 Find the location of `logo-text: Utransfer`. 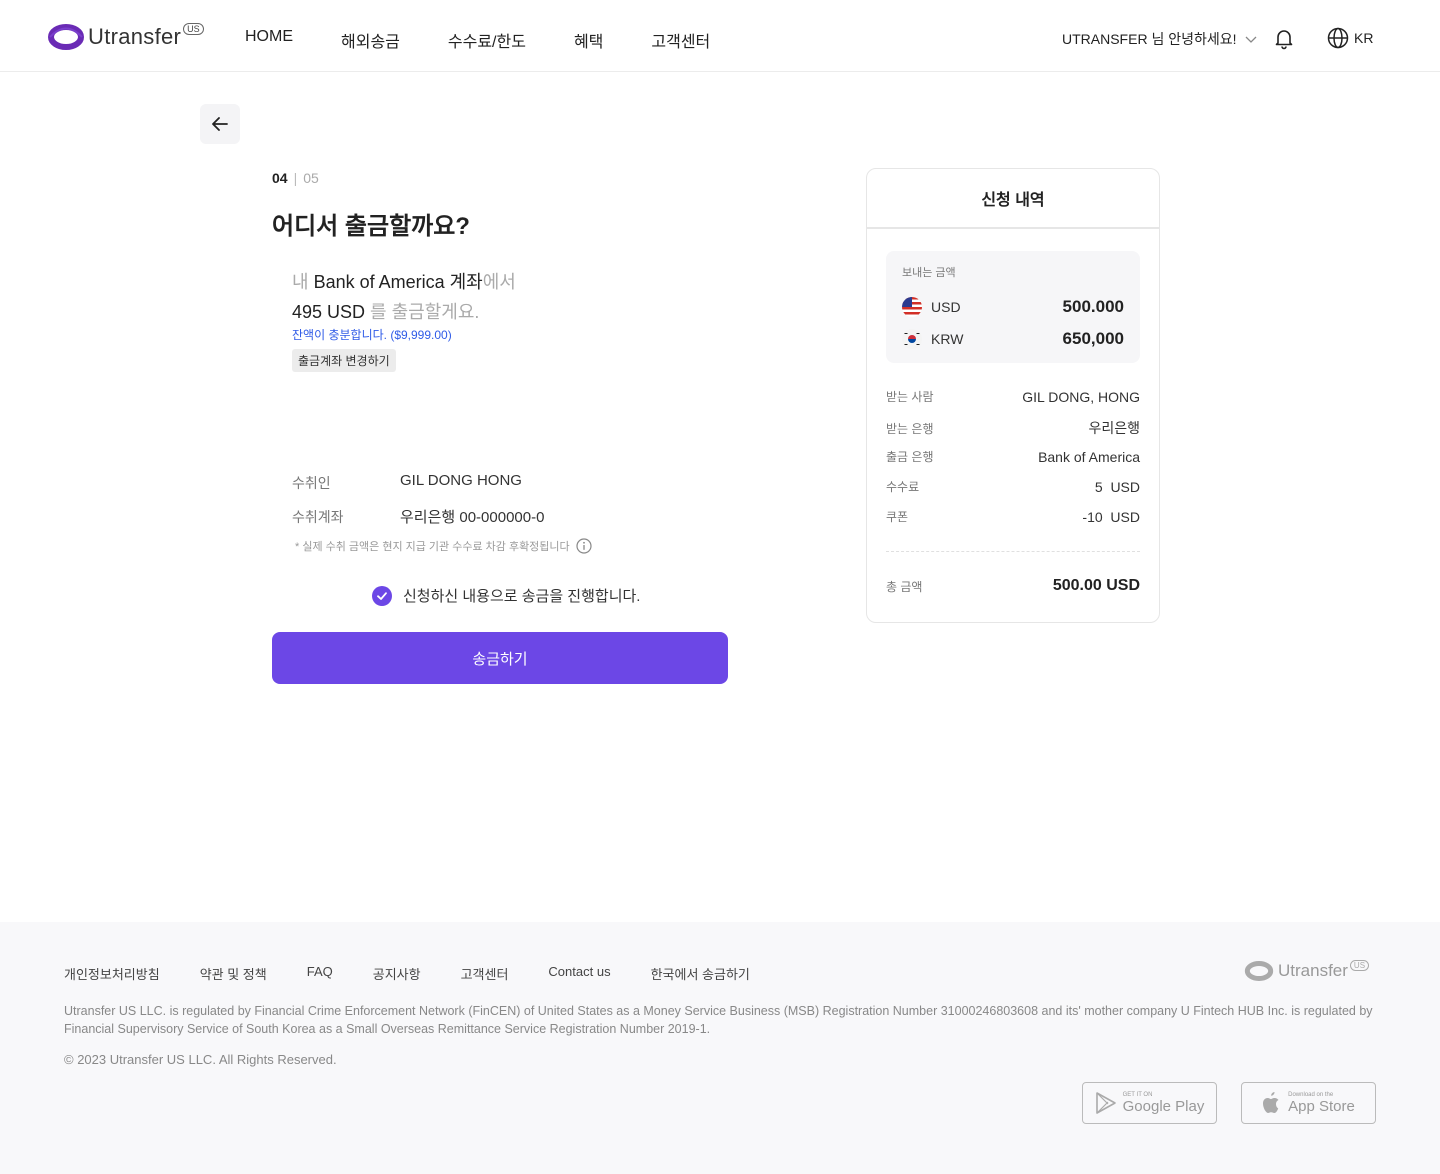

logo-text: Utransfer is located at coordinates (135, 36).